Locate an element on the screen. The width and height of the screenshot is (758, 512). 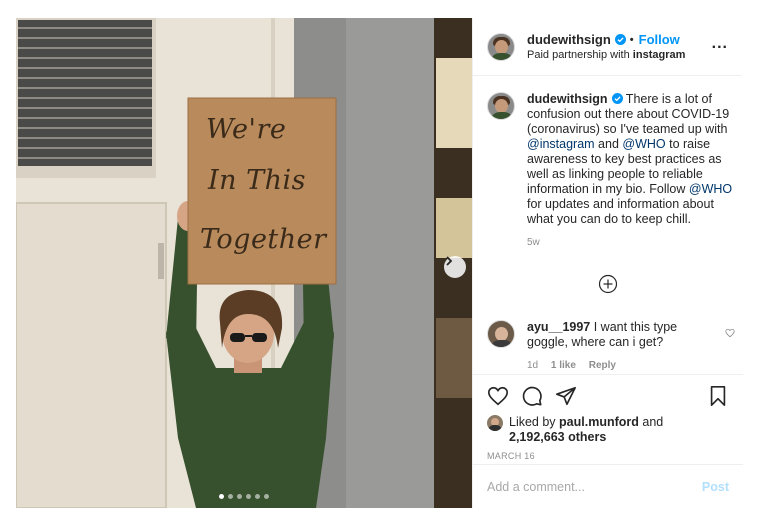
heart-icon is located at coordinates (498, 396).